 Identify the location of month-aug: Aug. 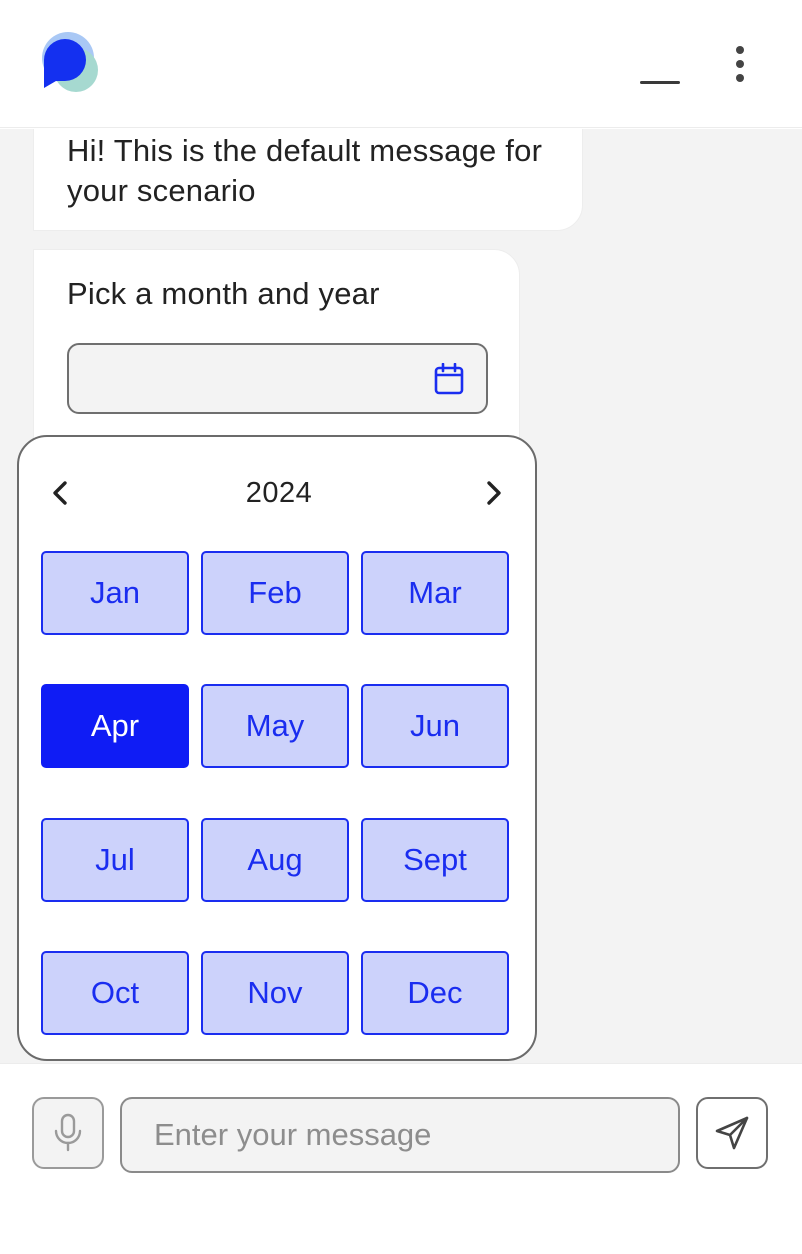
(275, 860).